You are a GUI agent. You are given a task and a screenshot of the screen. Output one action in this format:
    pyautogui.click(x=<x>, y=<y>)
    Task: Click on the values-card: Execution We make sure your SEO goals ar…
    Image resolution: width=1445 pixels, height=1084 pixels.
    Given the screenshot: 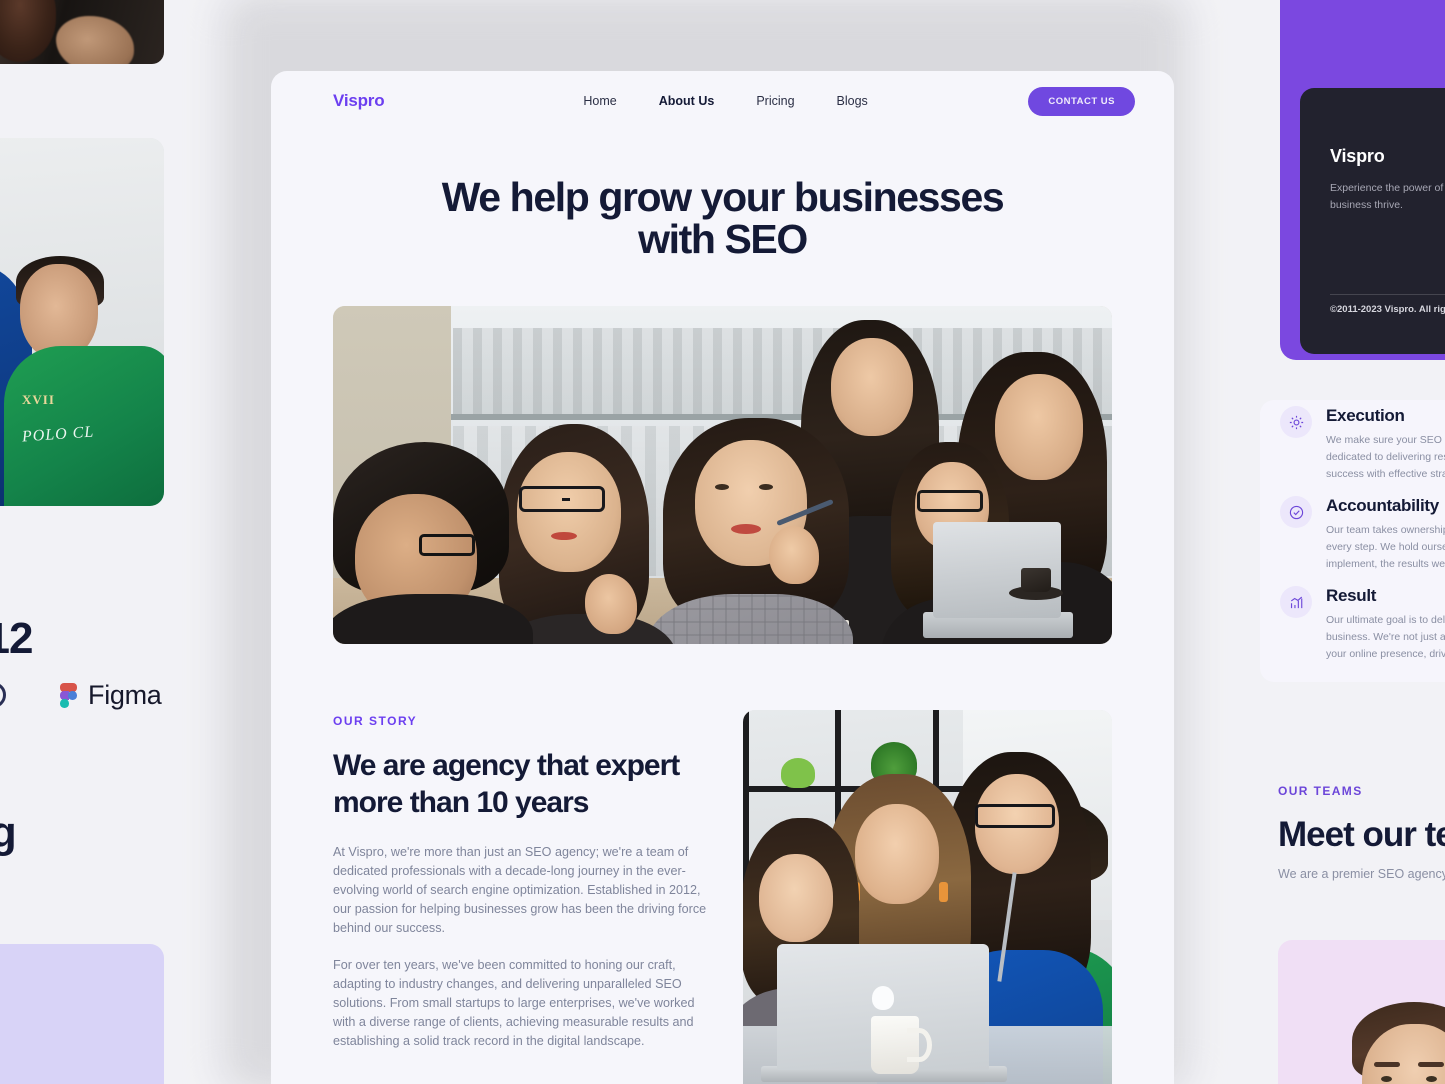 What is the action you would take?
    pyautogui.click(x=1352, y=541)
    